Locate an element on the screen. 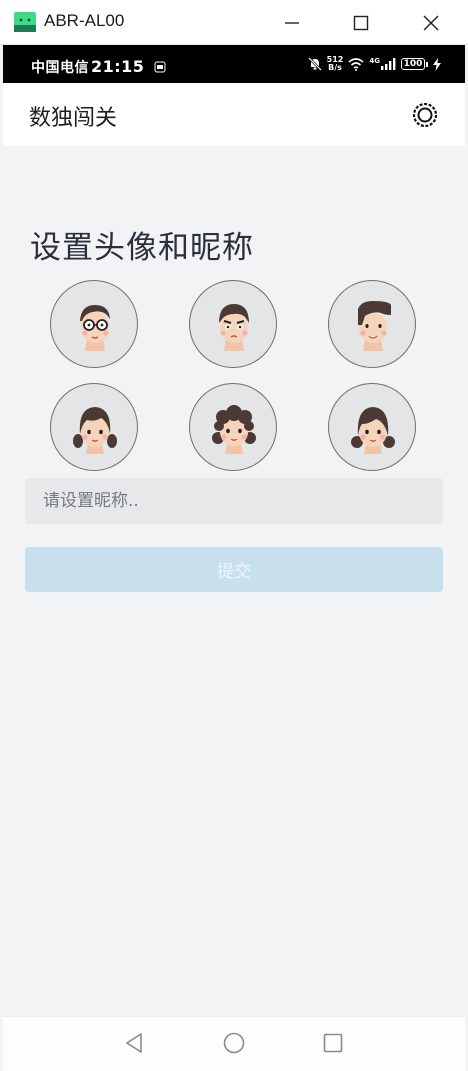  avatar-girl-curly is located at coordinates (233, 427).